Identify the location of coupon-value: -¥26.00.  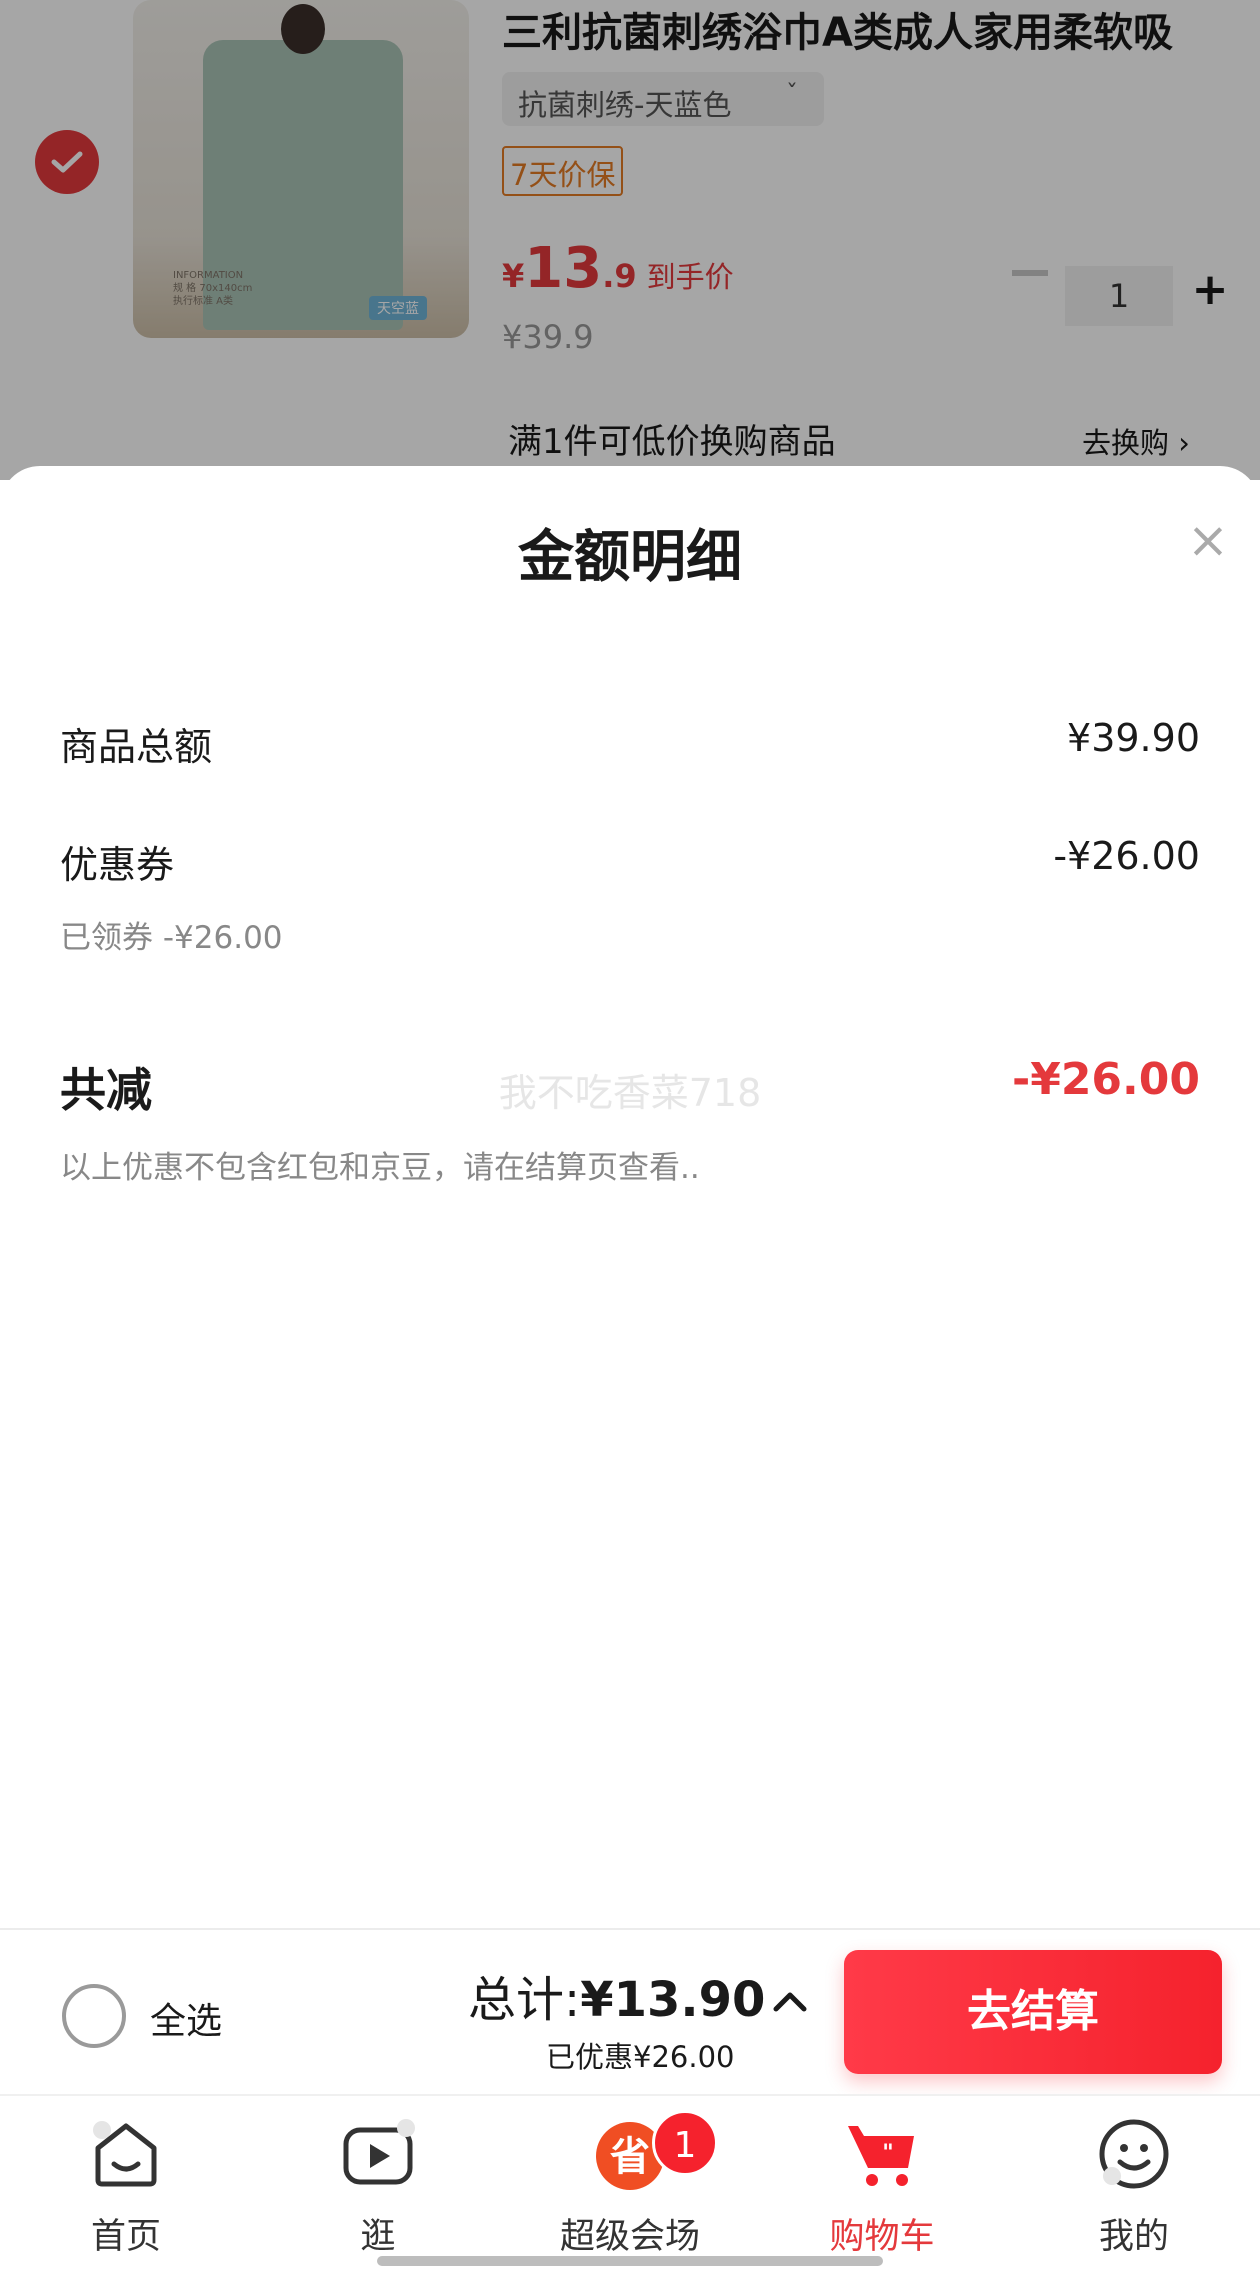
(1126, 856).